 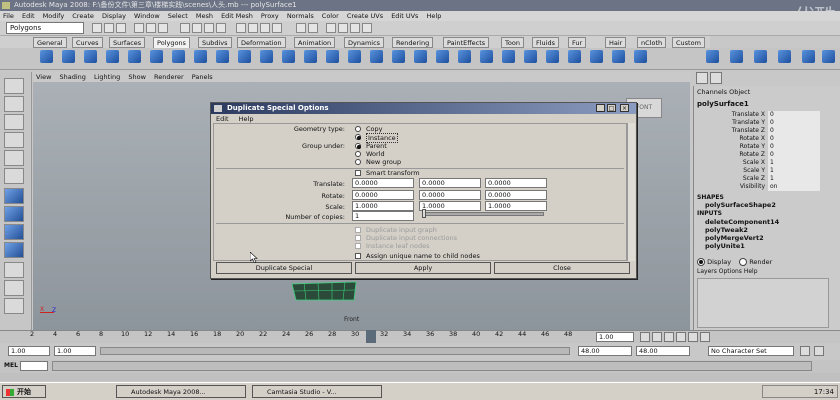 I want to click on menu-edit: Edit, so click(x=28, y=16).